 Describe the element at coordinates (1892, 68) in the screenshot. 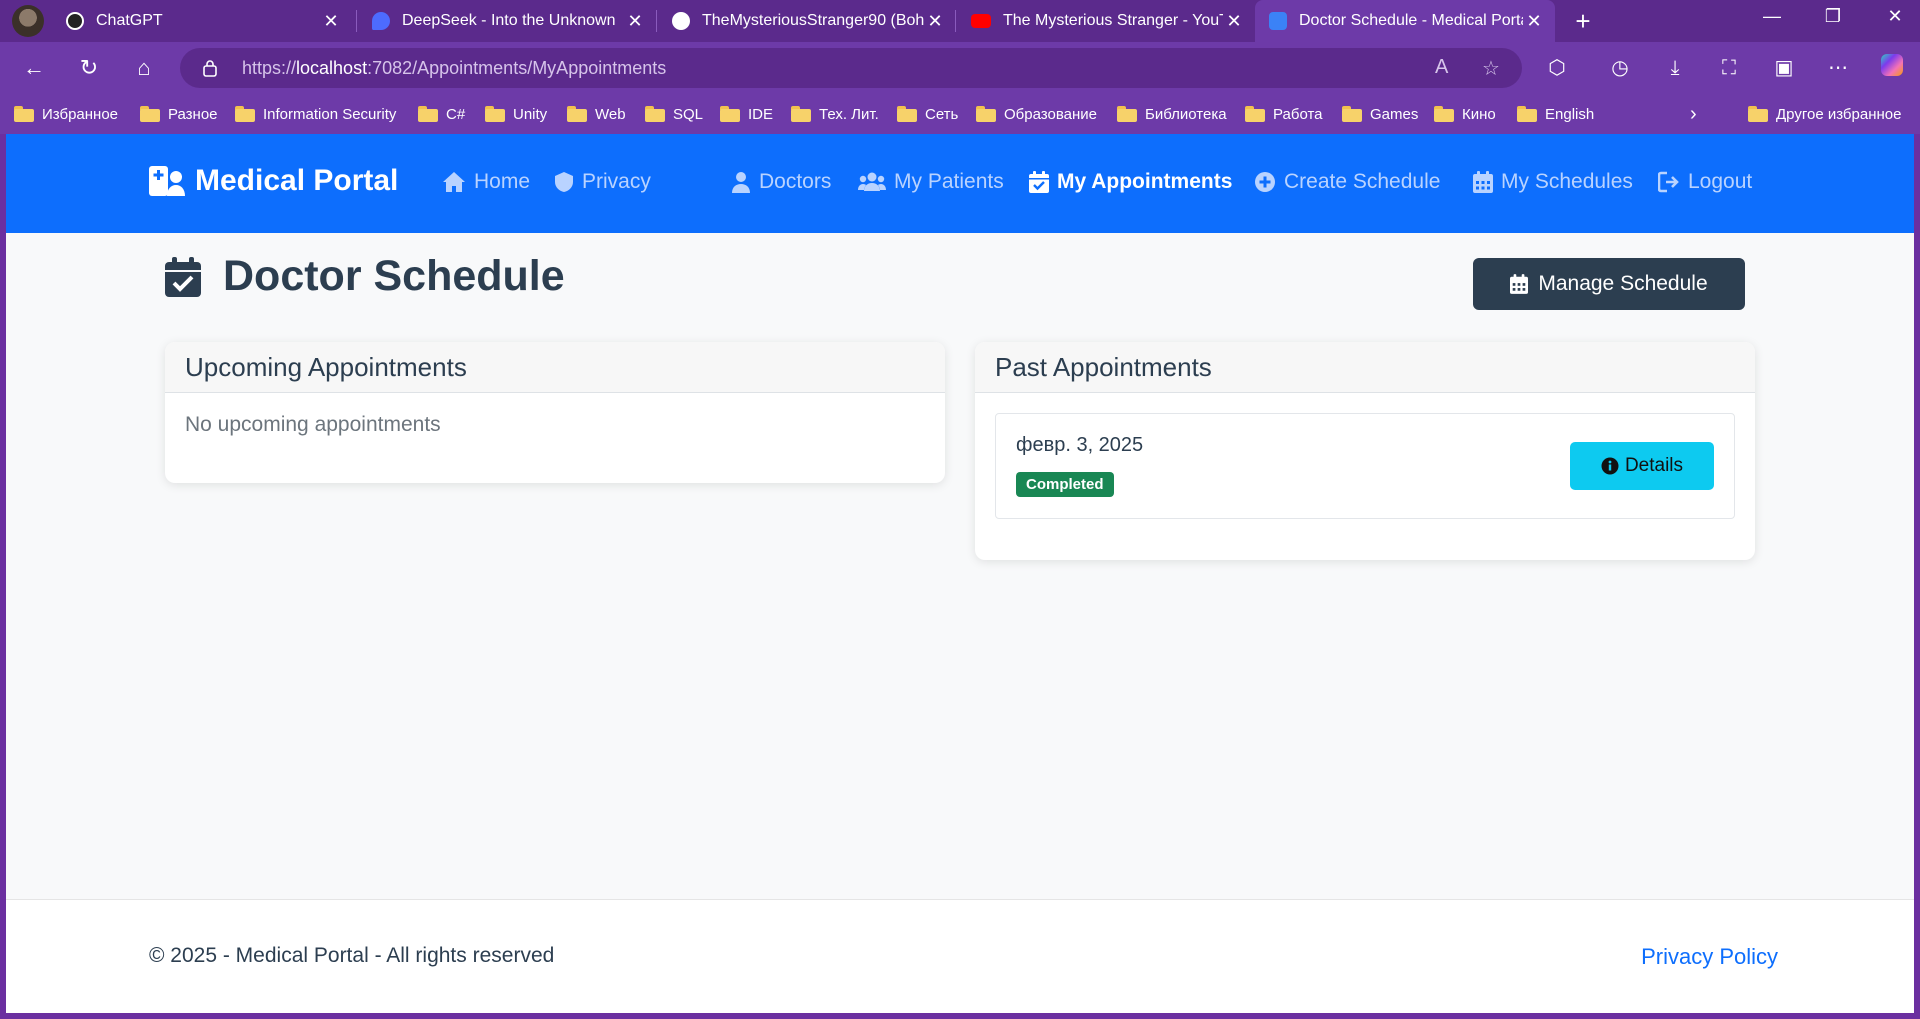

I see `copilot-icon` at that location.